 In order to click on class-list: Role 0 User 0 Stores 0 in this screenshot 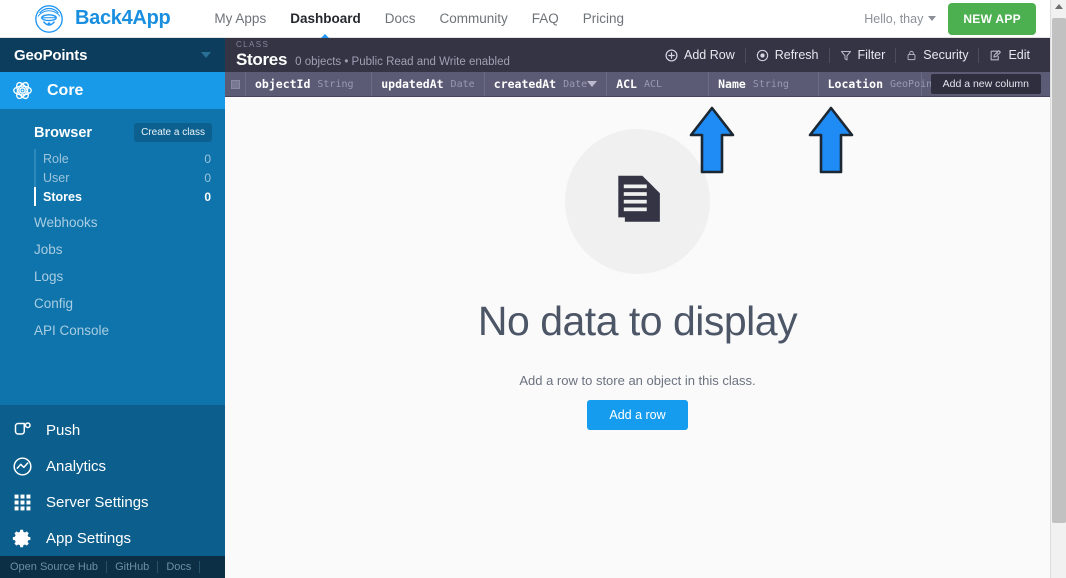, I will do `click(112, 177)`.